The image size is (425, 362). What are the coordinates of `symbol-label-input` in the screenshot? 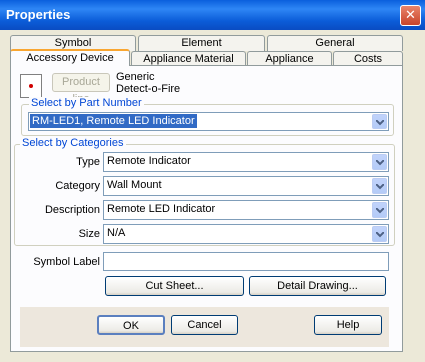 It's located at (246, 261).